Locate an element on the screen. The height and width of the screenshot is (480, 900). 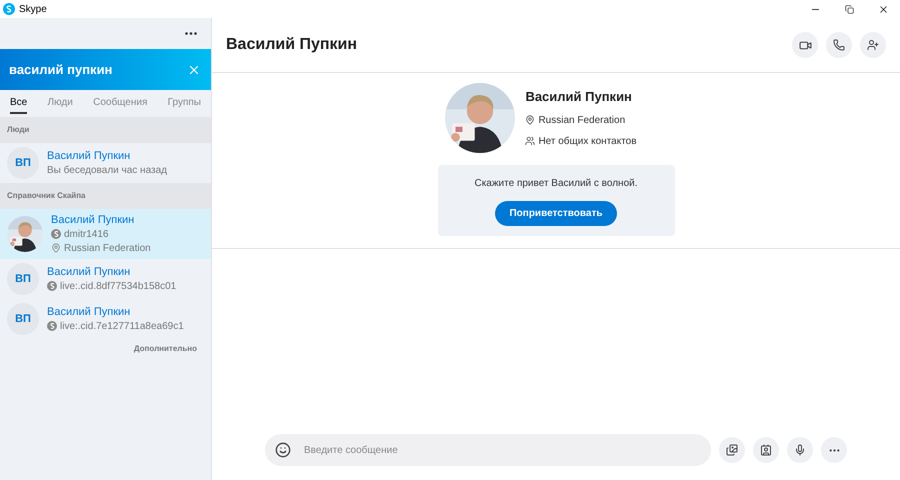
contacts-icon is located at coordinates (530, 141).